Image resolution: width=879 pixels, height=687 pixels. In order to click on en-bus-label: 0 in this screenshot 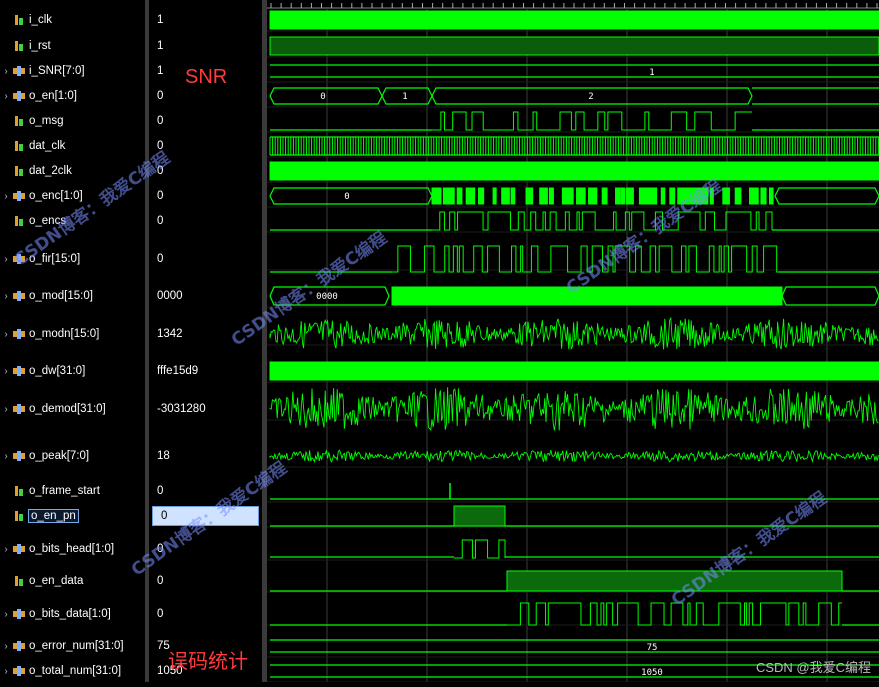, I will do `click(322, 97)`.